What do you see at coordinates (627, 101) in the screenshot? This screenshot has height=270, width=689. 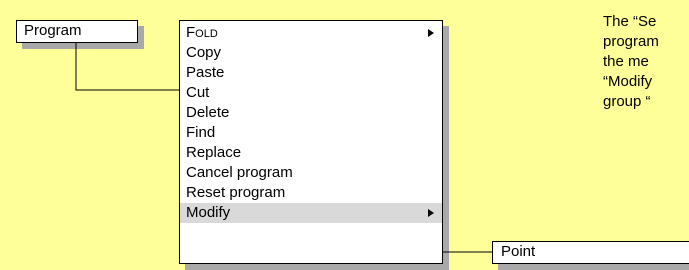 I see `description-line: group “` at bounding box center [627, 101].